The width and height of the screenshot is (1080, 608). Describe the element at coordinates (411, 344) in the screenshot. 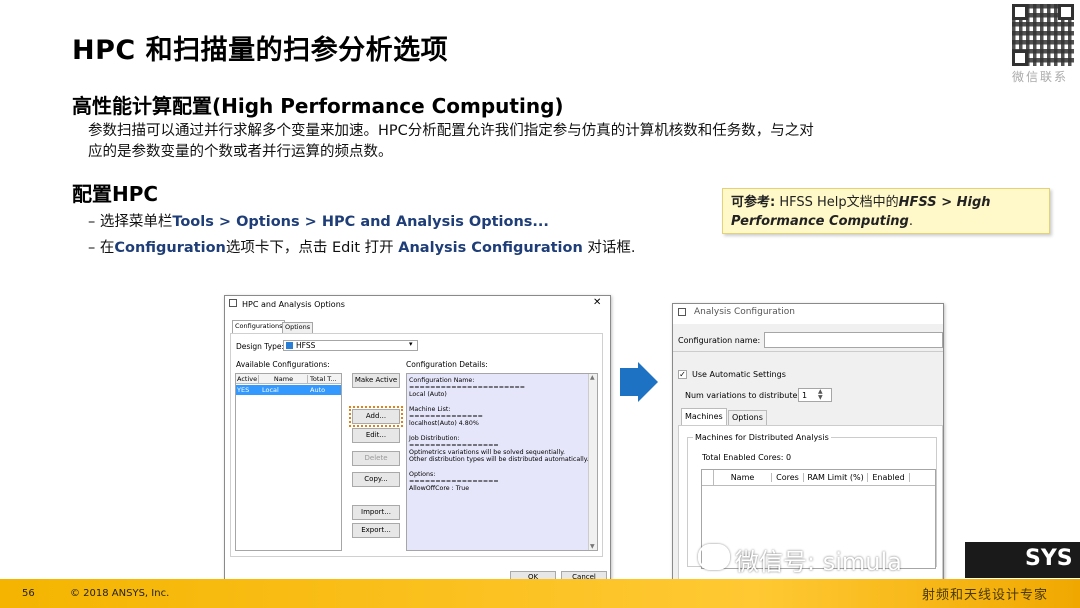

I see `chevron-down-icon: ▾` at that location.